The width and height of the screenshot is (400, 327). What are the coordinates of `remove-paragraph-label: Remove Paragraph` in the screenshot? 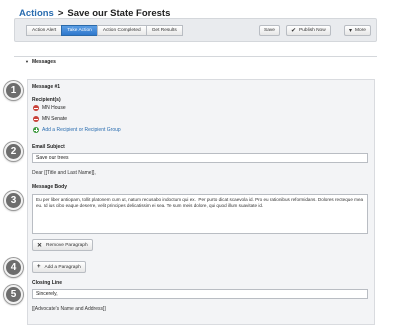 It's located at (67, 245).